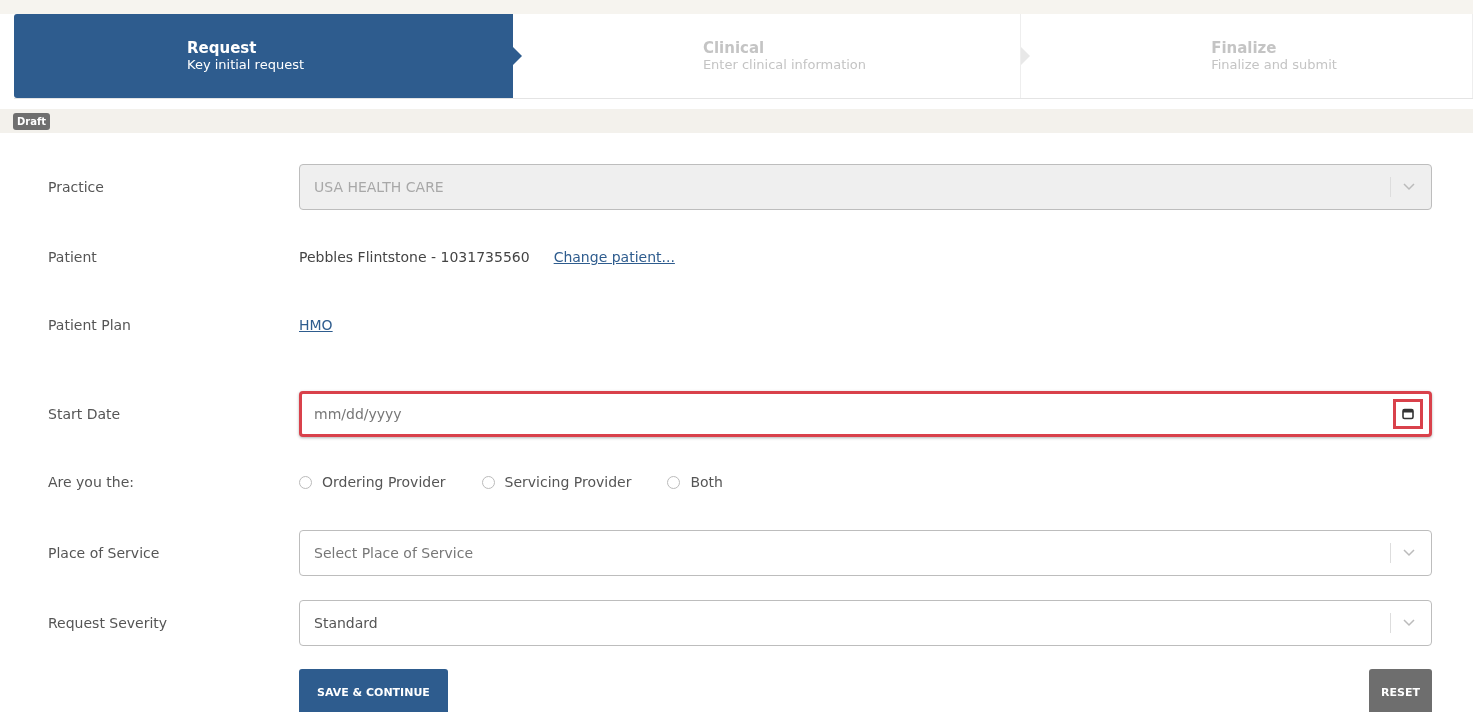 This screenshot has width=1473, height=712. What do you see at coordinates (91, 482) in the screenshot?
I see `field-label: Are you the:` at bounding box center [91, 482].